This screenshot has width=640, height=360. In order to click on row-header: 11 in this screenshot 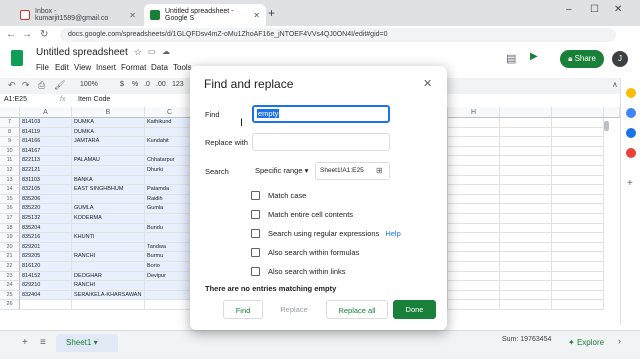, I will do `click(10, 161)`.